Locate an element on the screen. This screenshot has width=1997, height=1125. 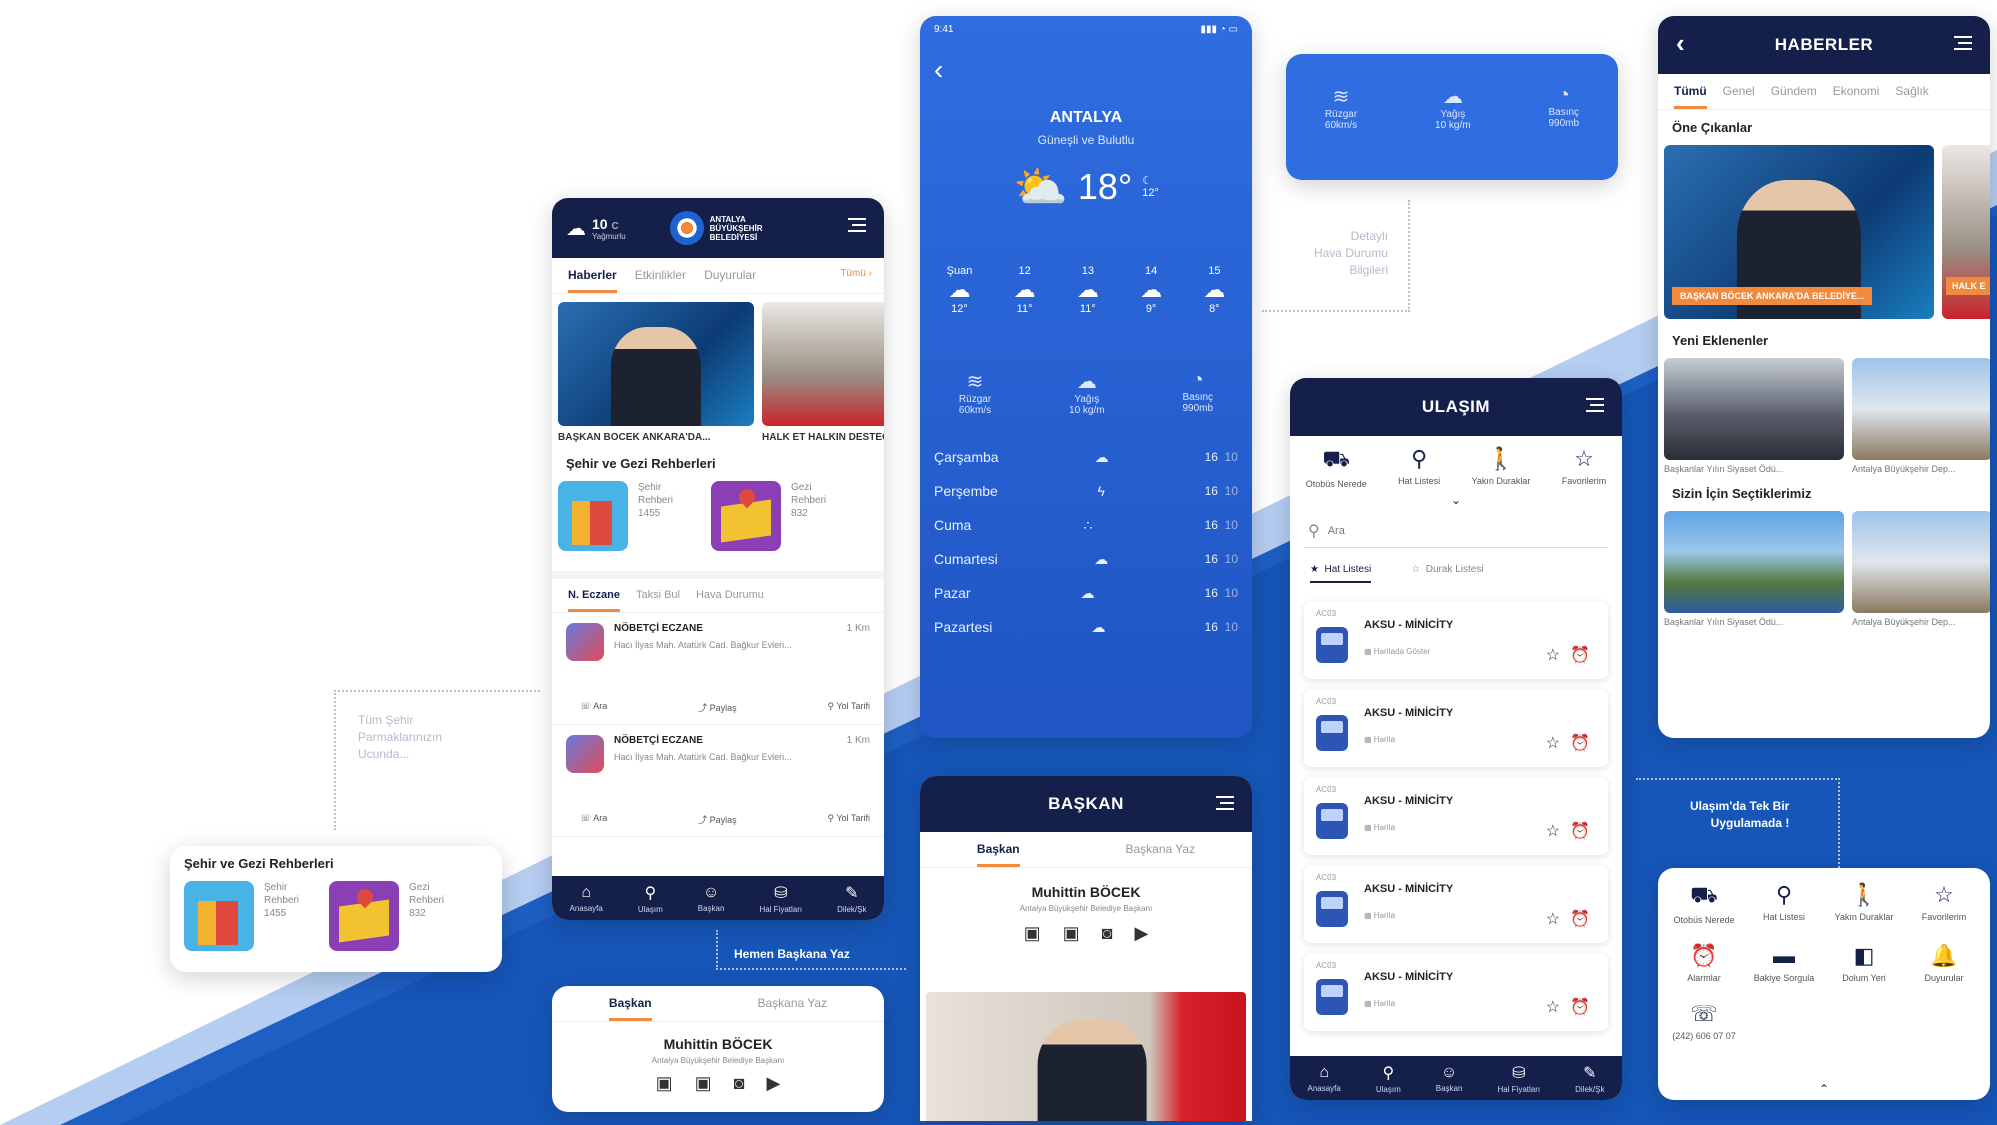
tab-economy: Ekonomi is located at coordinates (1856, 96).